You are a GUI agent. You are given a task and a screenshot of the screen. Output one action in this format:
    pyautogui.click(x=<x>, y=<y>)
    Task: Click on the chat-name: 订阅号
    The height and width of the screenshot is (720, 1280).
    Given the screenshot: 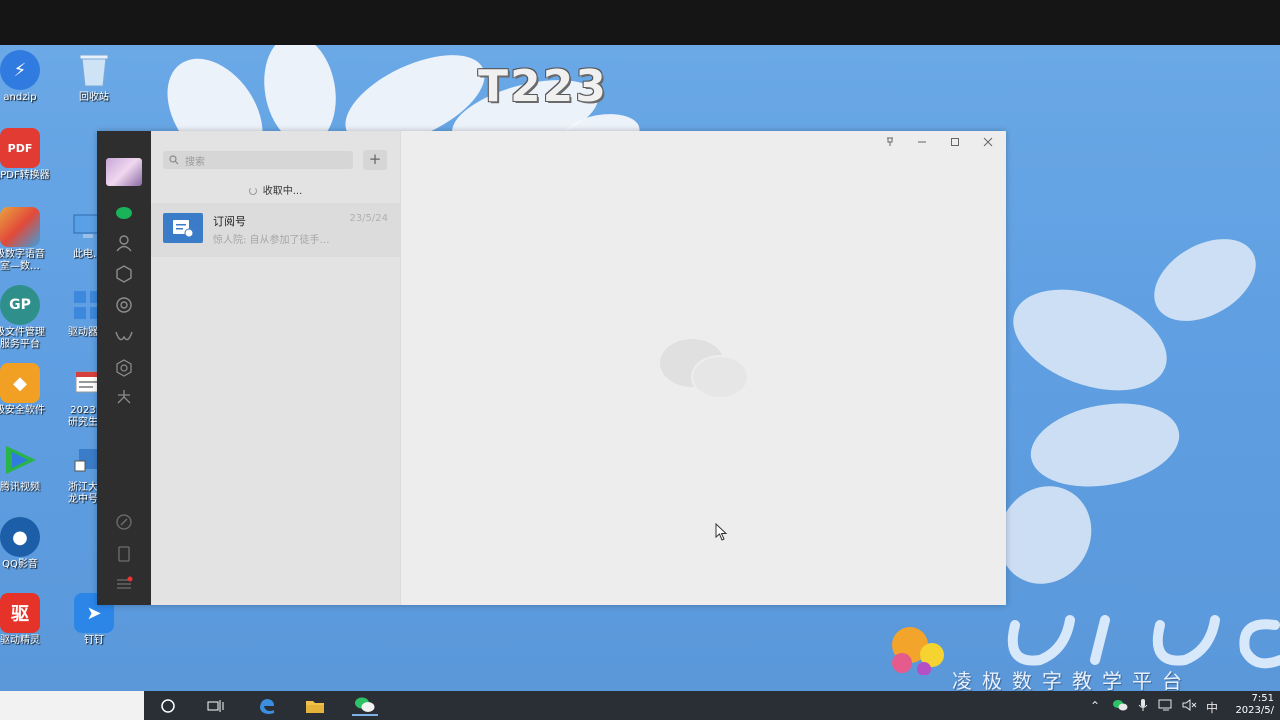 What is the action you would take?
    pyautogui.click(x=229, y=221)
    